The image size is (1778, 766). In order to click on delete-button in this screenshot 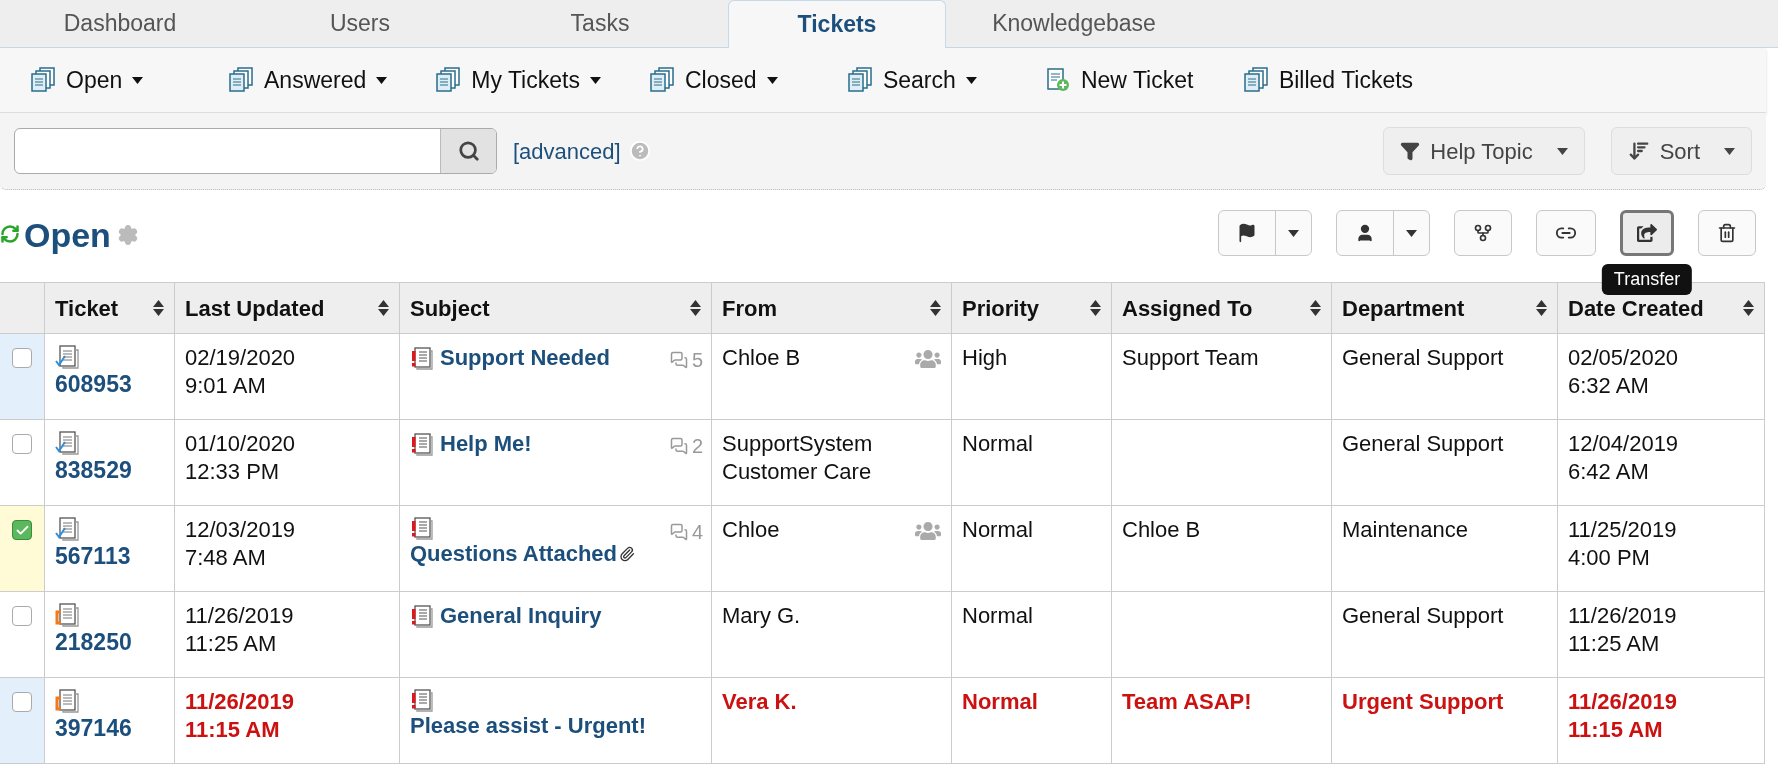, I will do `click(1727, 233)`.